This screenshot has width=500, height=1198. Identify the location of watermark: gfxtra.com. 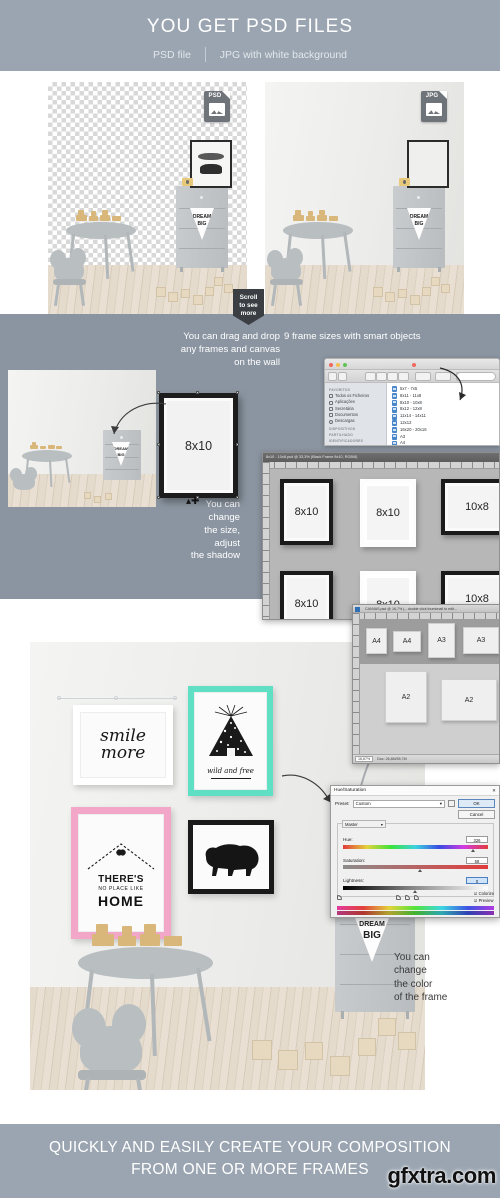
(442, 1175).